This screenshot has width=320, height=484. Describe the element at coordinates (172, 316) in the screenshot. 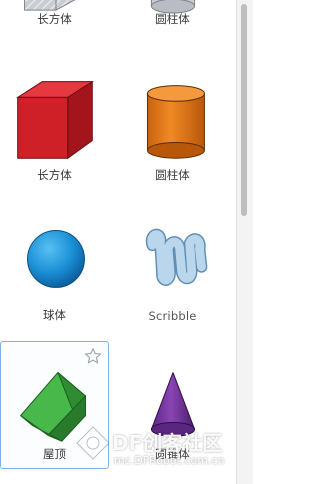

I see `shape-label: Scribble` at that location.